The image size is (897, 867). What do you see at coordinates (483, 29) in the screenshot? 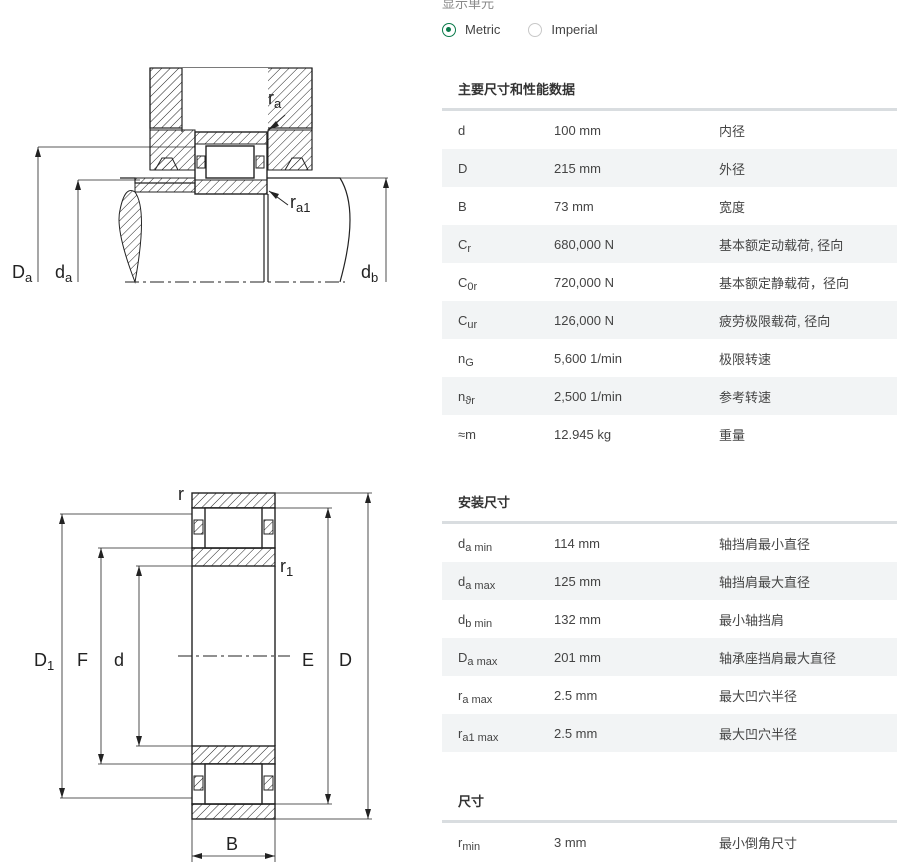
I see `radio-metric-label: Metric` at bounding box center [483, 29].